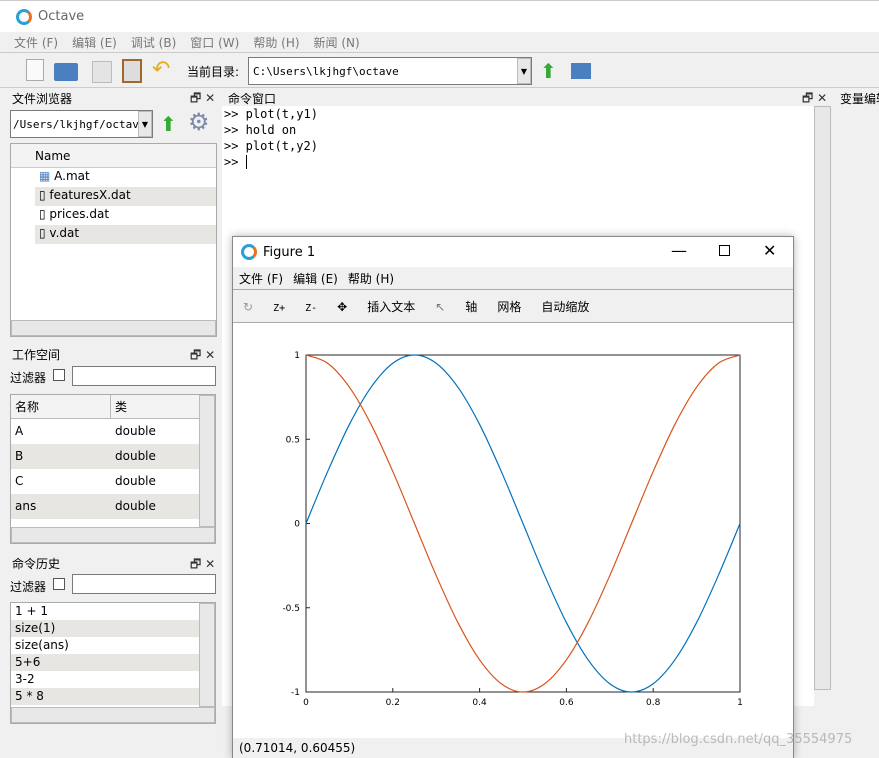 The image size is (879, 758). I want to click on y-tick-label: 0.5, so click(293, 440).